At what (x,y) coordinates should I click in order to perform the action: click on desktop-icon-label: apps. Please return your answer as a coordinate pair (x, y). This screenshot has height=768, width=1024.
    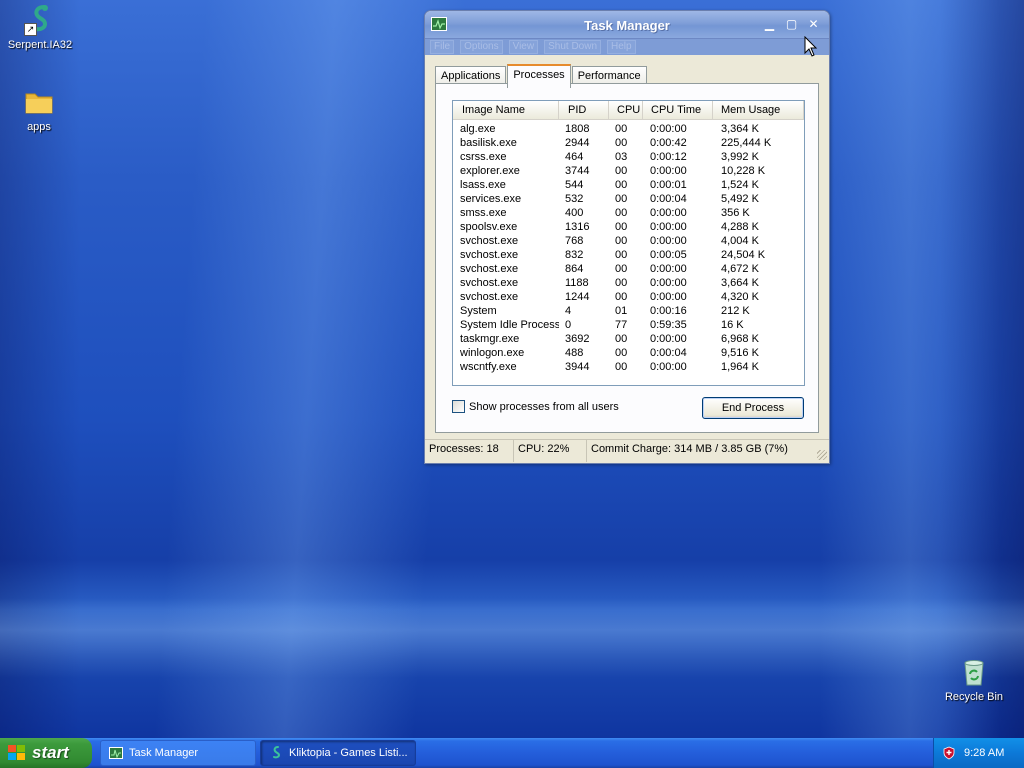
    Looking at the image, I should click on (39, 127).